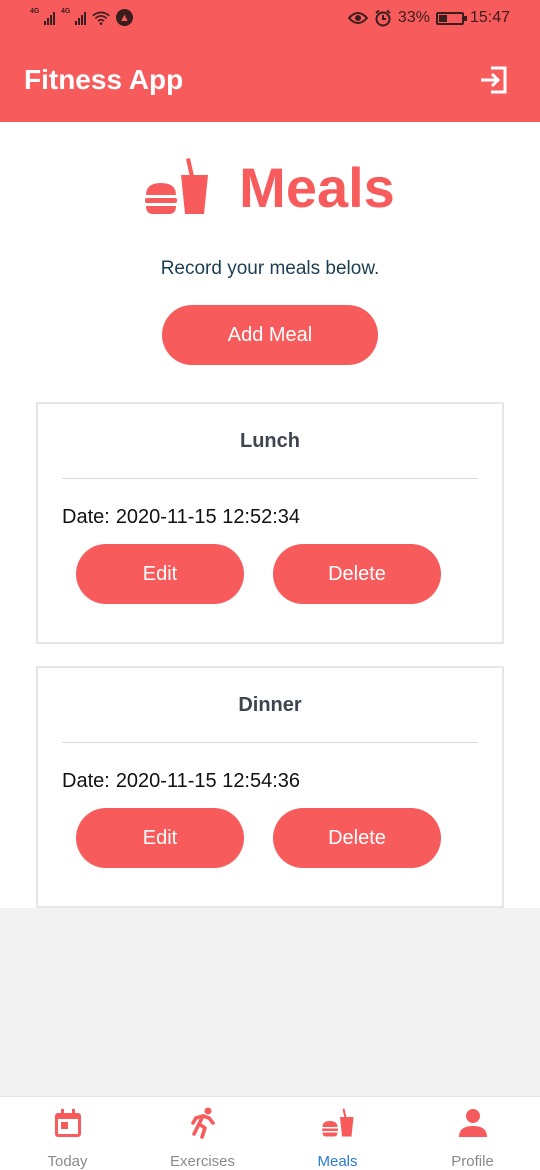 The image size is (540, 1170). I want to click on status-bar: 4G 4G ▲ 33% 15:47, so click(270, 19).